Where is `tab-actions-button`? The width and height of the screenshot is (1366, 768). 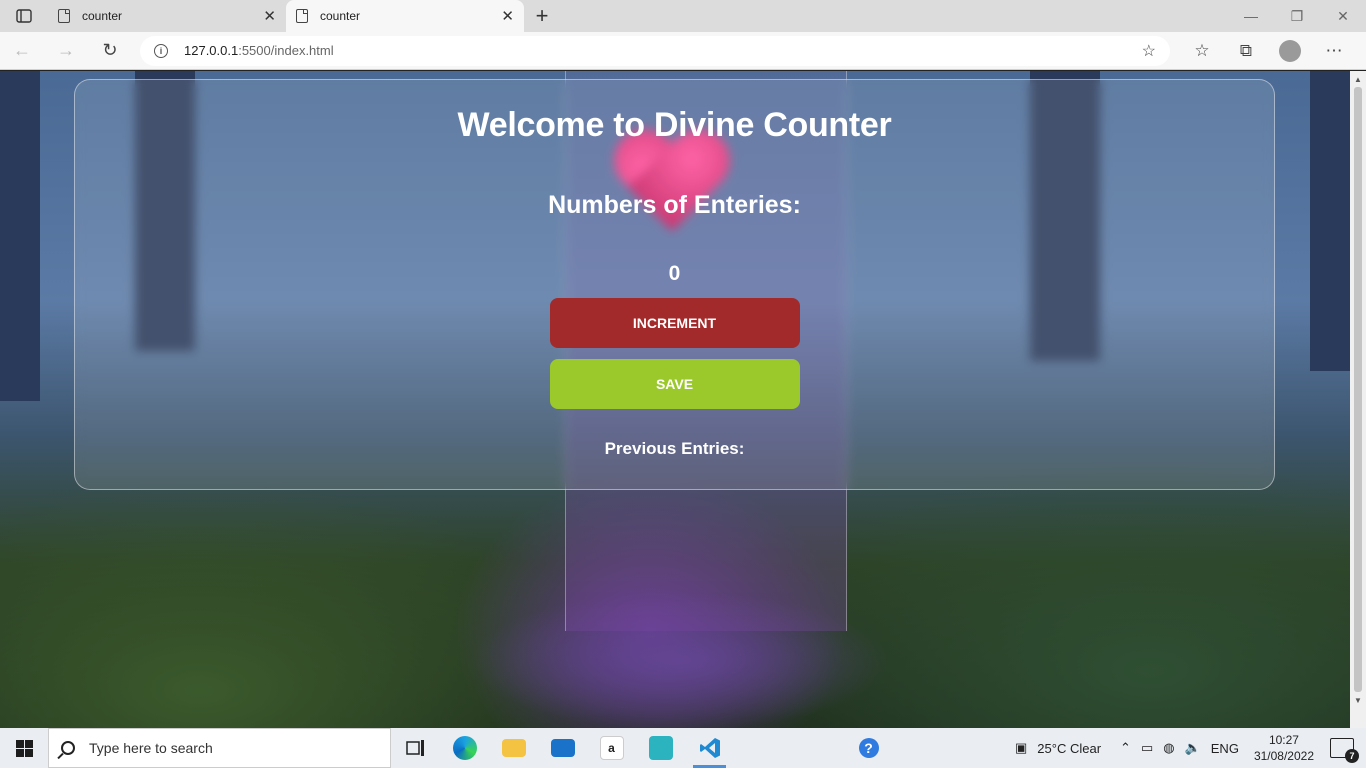 tab-actions-button is located at coordinates (24, 16).